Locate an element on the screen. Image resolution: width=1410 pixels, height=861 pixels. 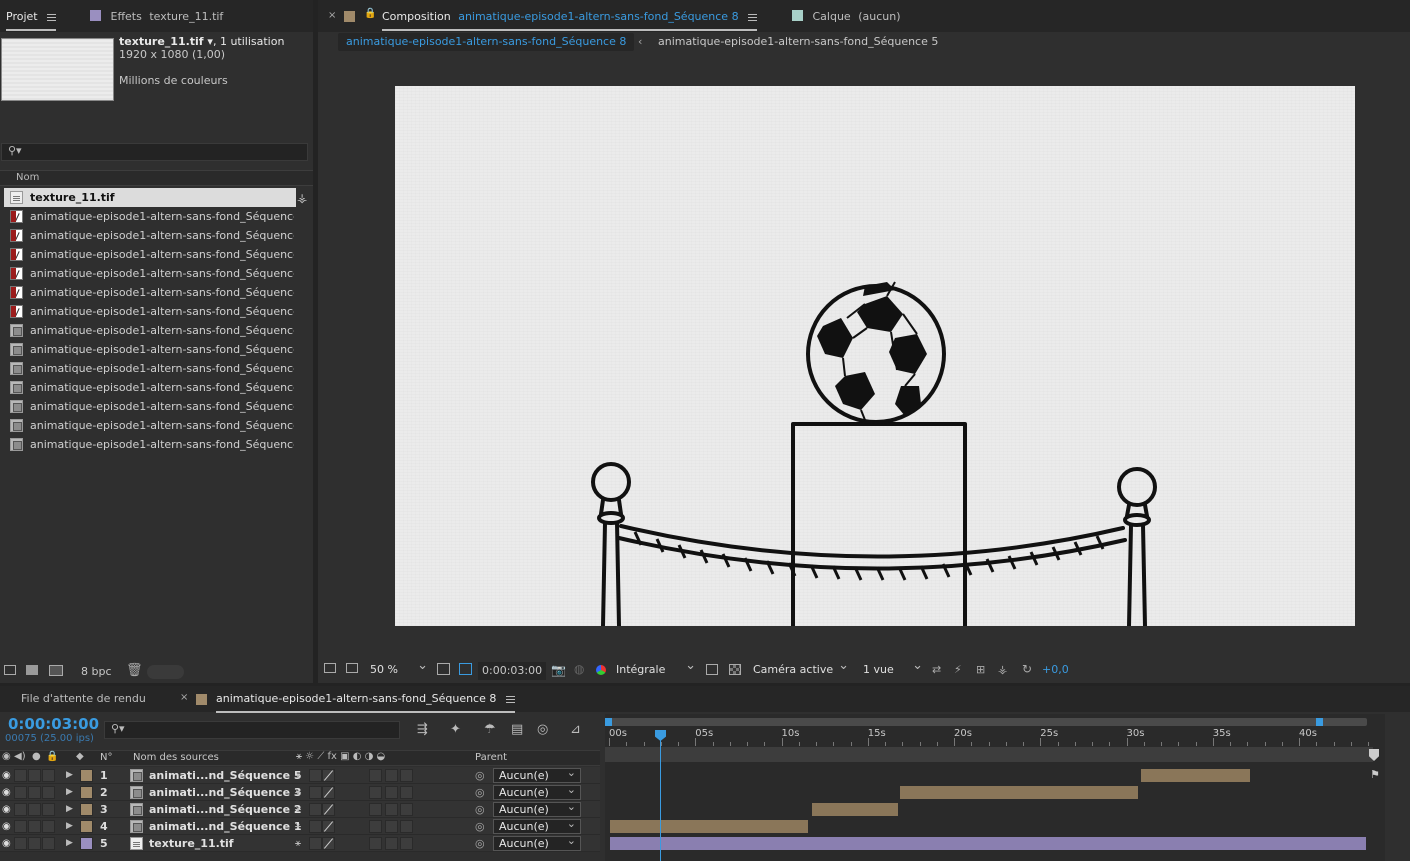
tab-render-queue: File d'attente de rendu is located at coordinates (83, 698).